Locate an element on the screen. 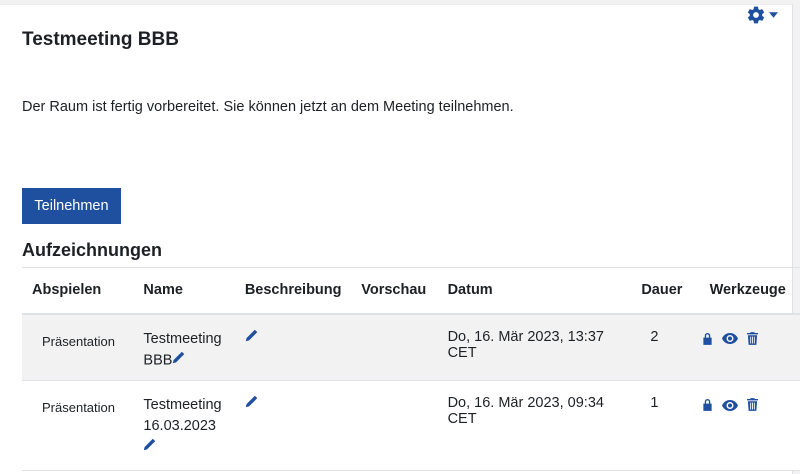 This screenshot has height=474, width=800. duration-cell: 2 is located at coordinates (665, 347).